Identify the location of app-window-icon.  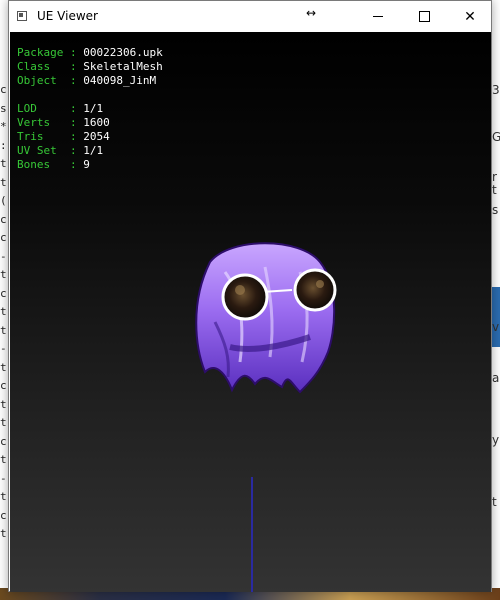
(22, 16).